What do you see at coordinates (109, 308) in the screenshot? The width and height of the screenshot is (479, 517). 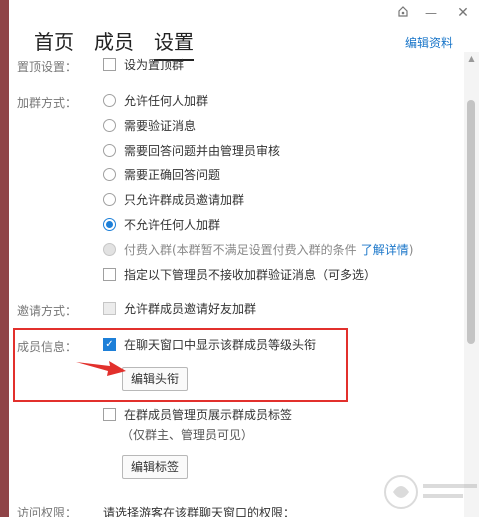 I see `invite-checkbox` at bounding box center [109, 308].